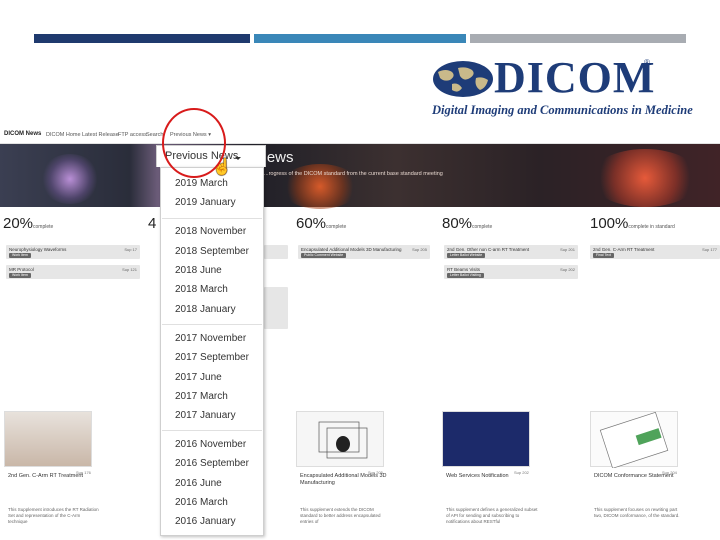 The image size is (720, 540). What do you see at coordinates (132, 135) in the screenshot?
I see `nav-item-ftp: FTP access` at bounding box center [132, 135].